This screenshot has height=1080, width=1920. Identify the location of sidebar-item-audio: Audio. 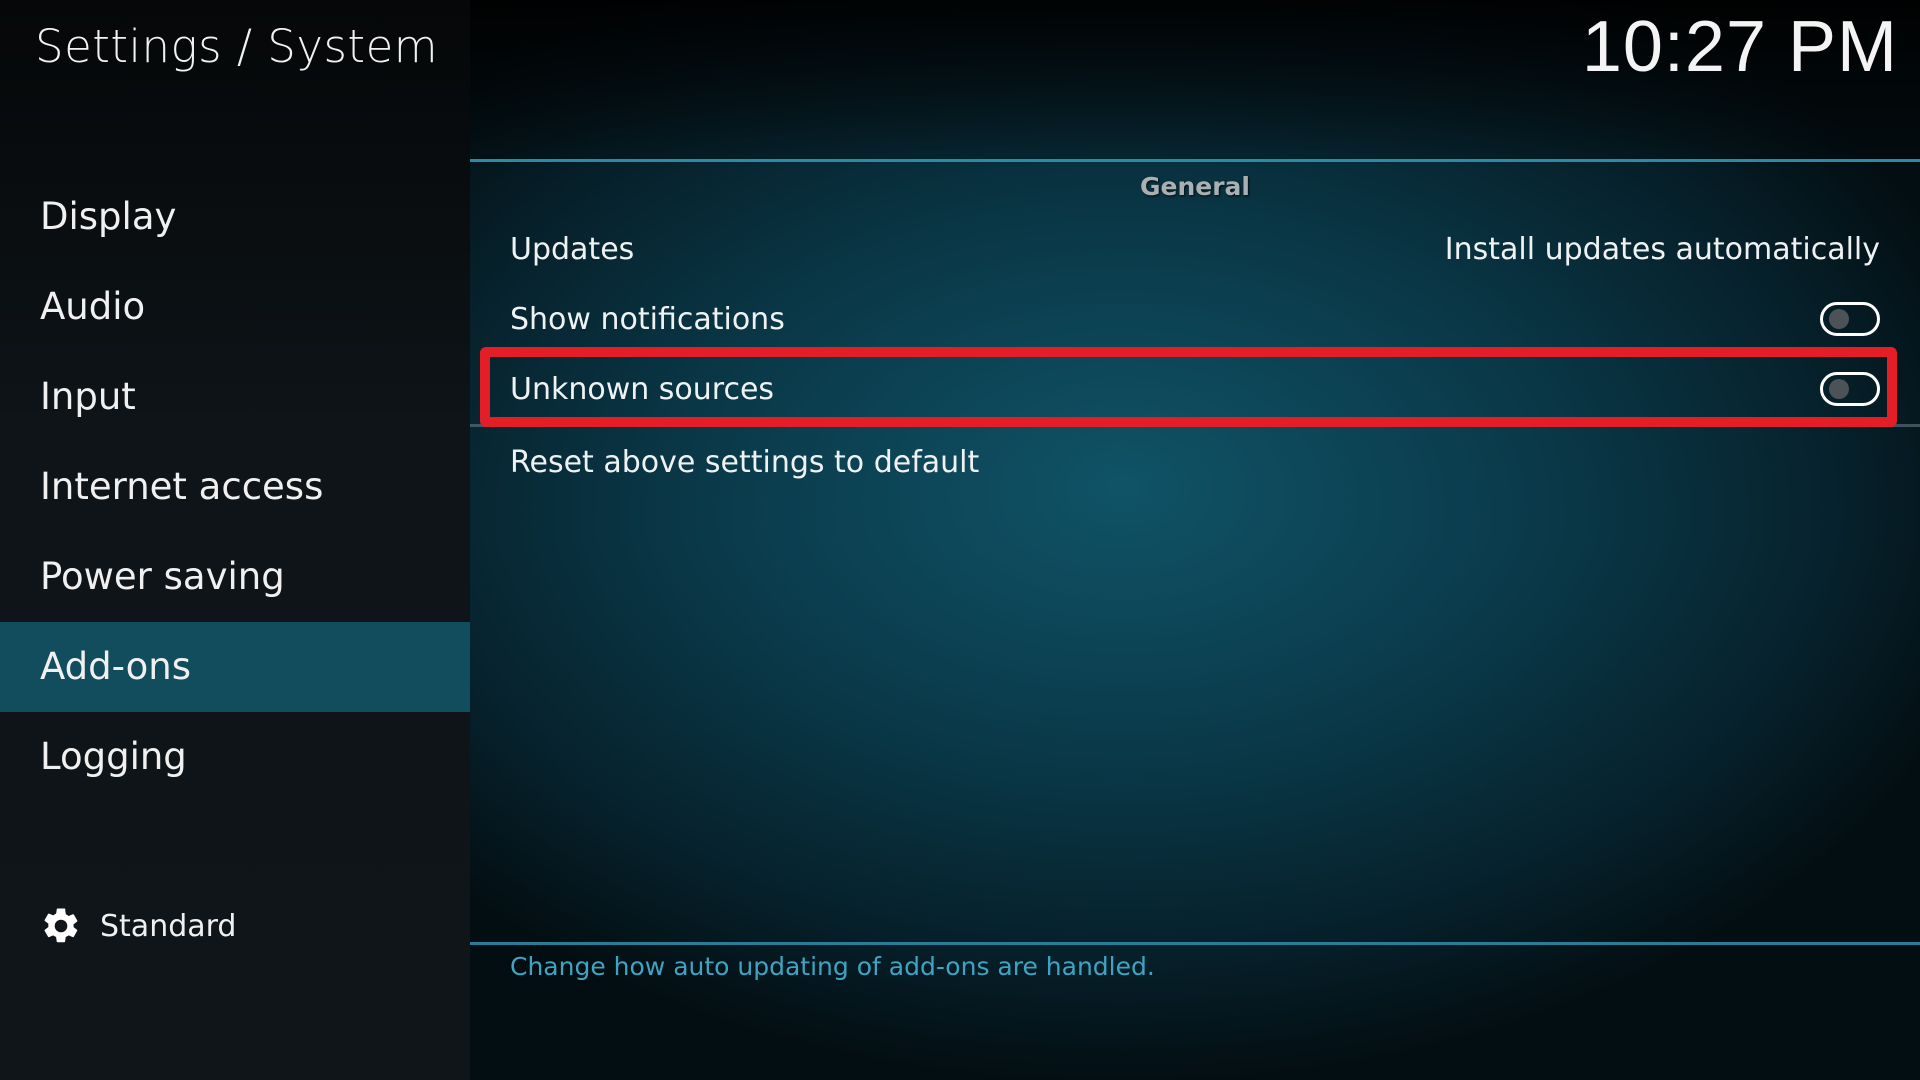
(235, 307).